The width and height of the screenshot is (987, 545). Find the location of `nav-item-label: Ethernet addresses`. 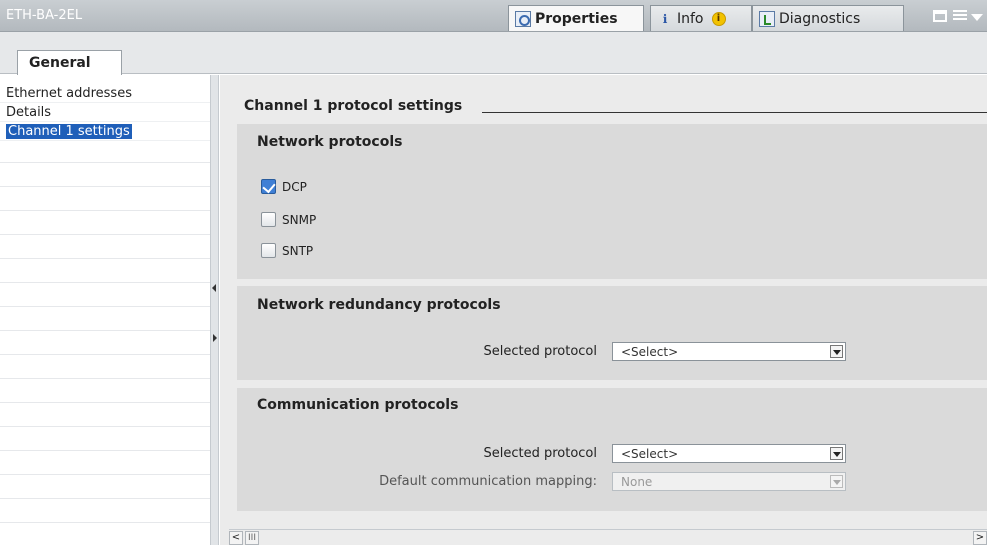

nav-item-label: Ethernet addresses is located at coordinates (69, 93).